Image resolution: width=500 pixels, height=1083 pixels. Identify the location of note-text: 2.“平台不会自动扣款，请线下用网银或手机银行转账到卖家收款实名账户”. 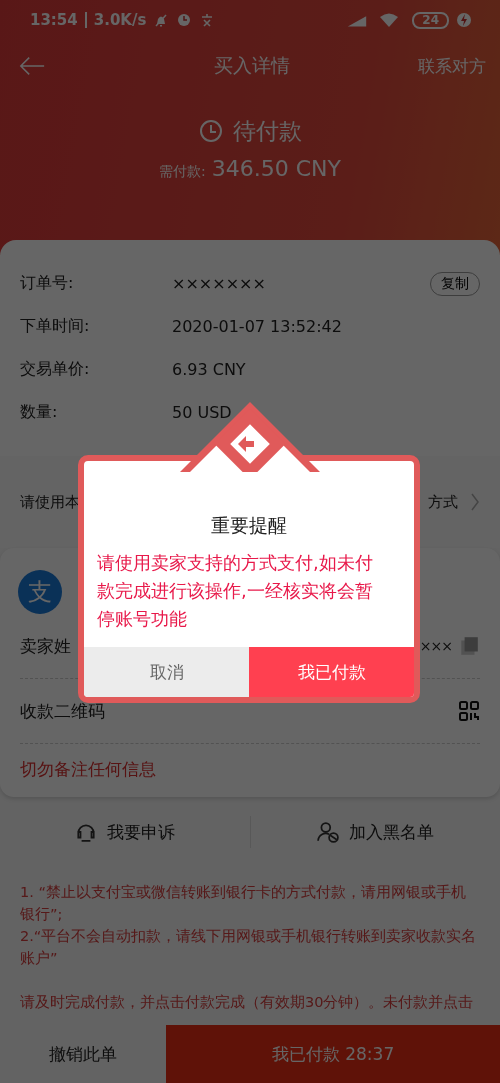
(249, 947).